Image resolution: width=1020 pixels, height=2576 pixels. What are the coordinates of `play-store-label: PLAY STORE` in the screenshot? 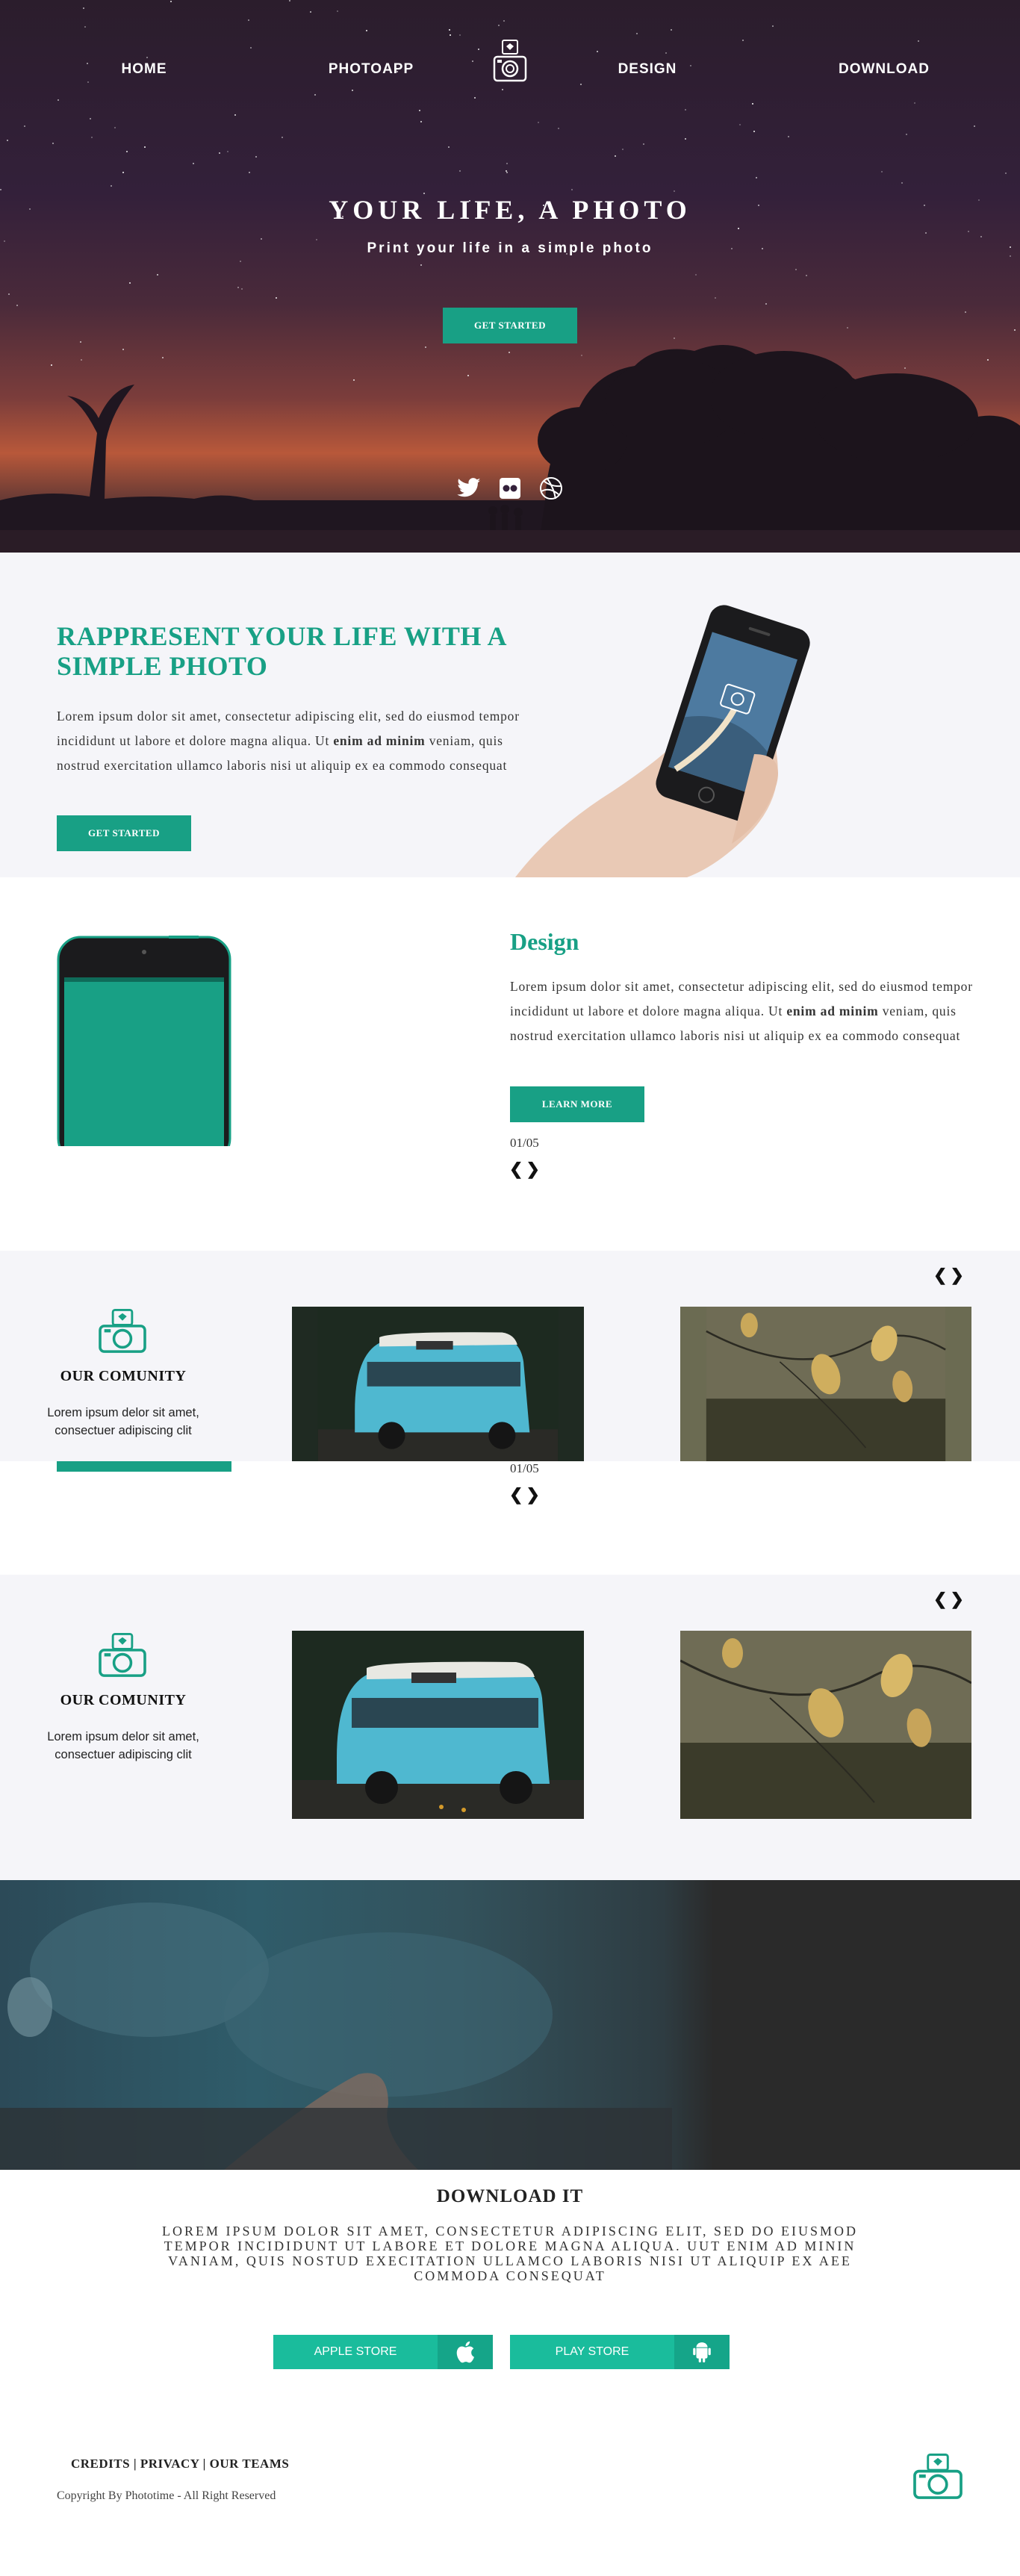 It's located at (592, 2352).